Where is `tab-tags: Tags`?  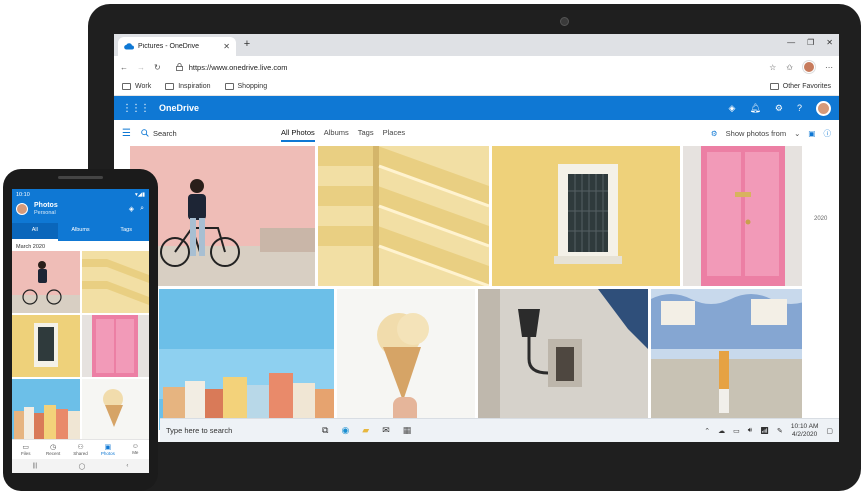
tab-tags: Tags is located at coordinates (366, 133).